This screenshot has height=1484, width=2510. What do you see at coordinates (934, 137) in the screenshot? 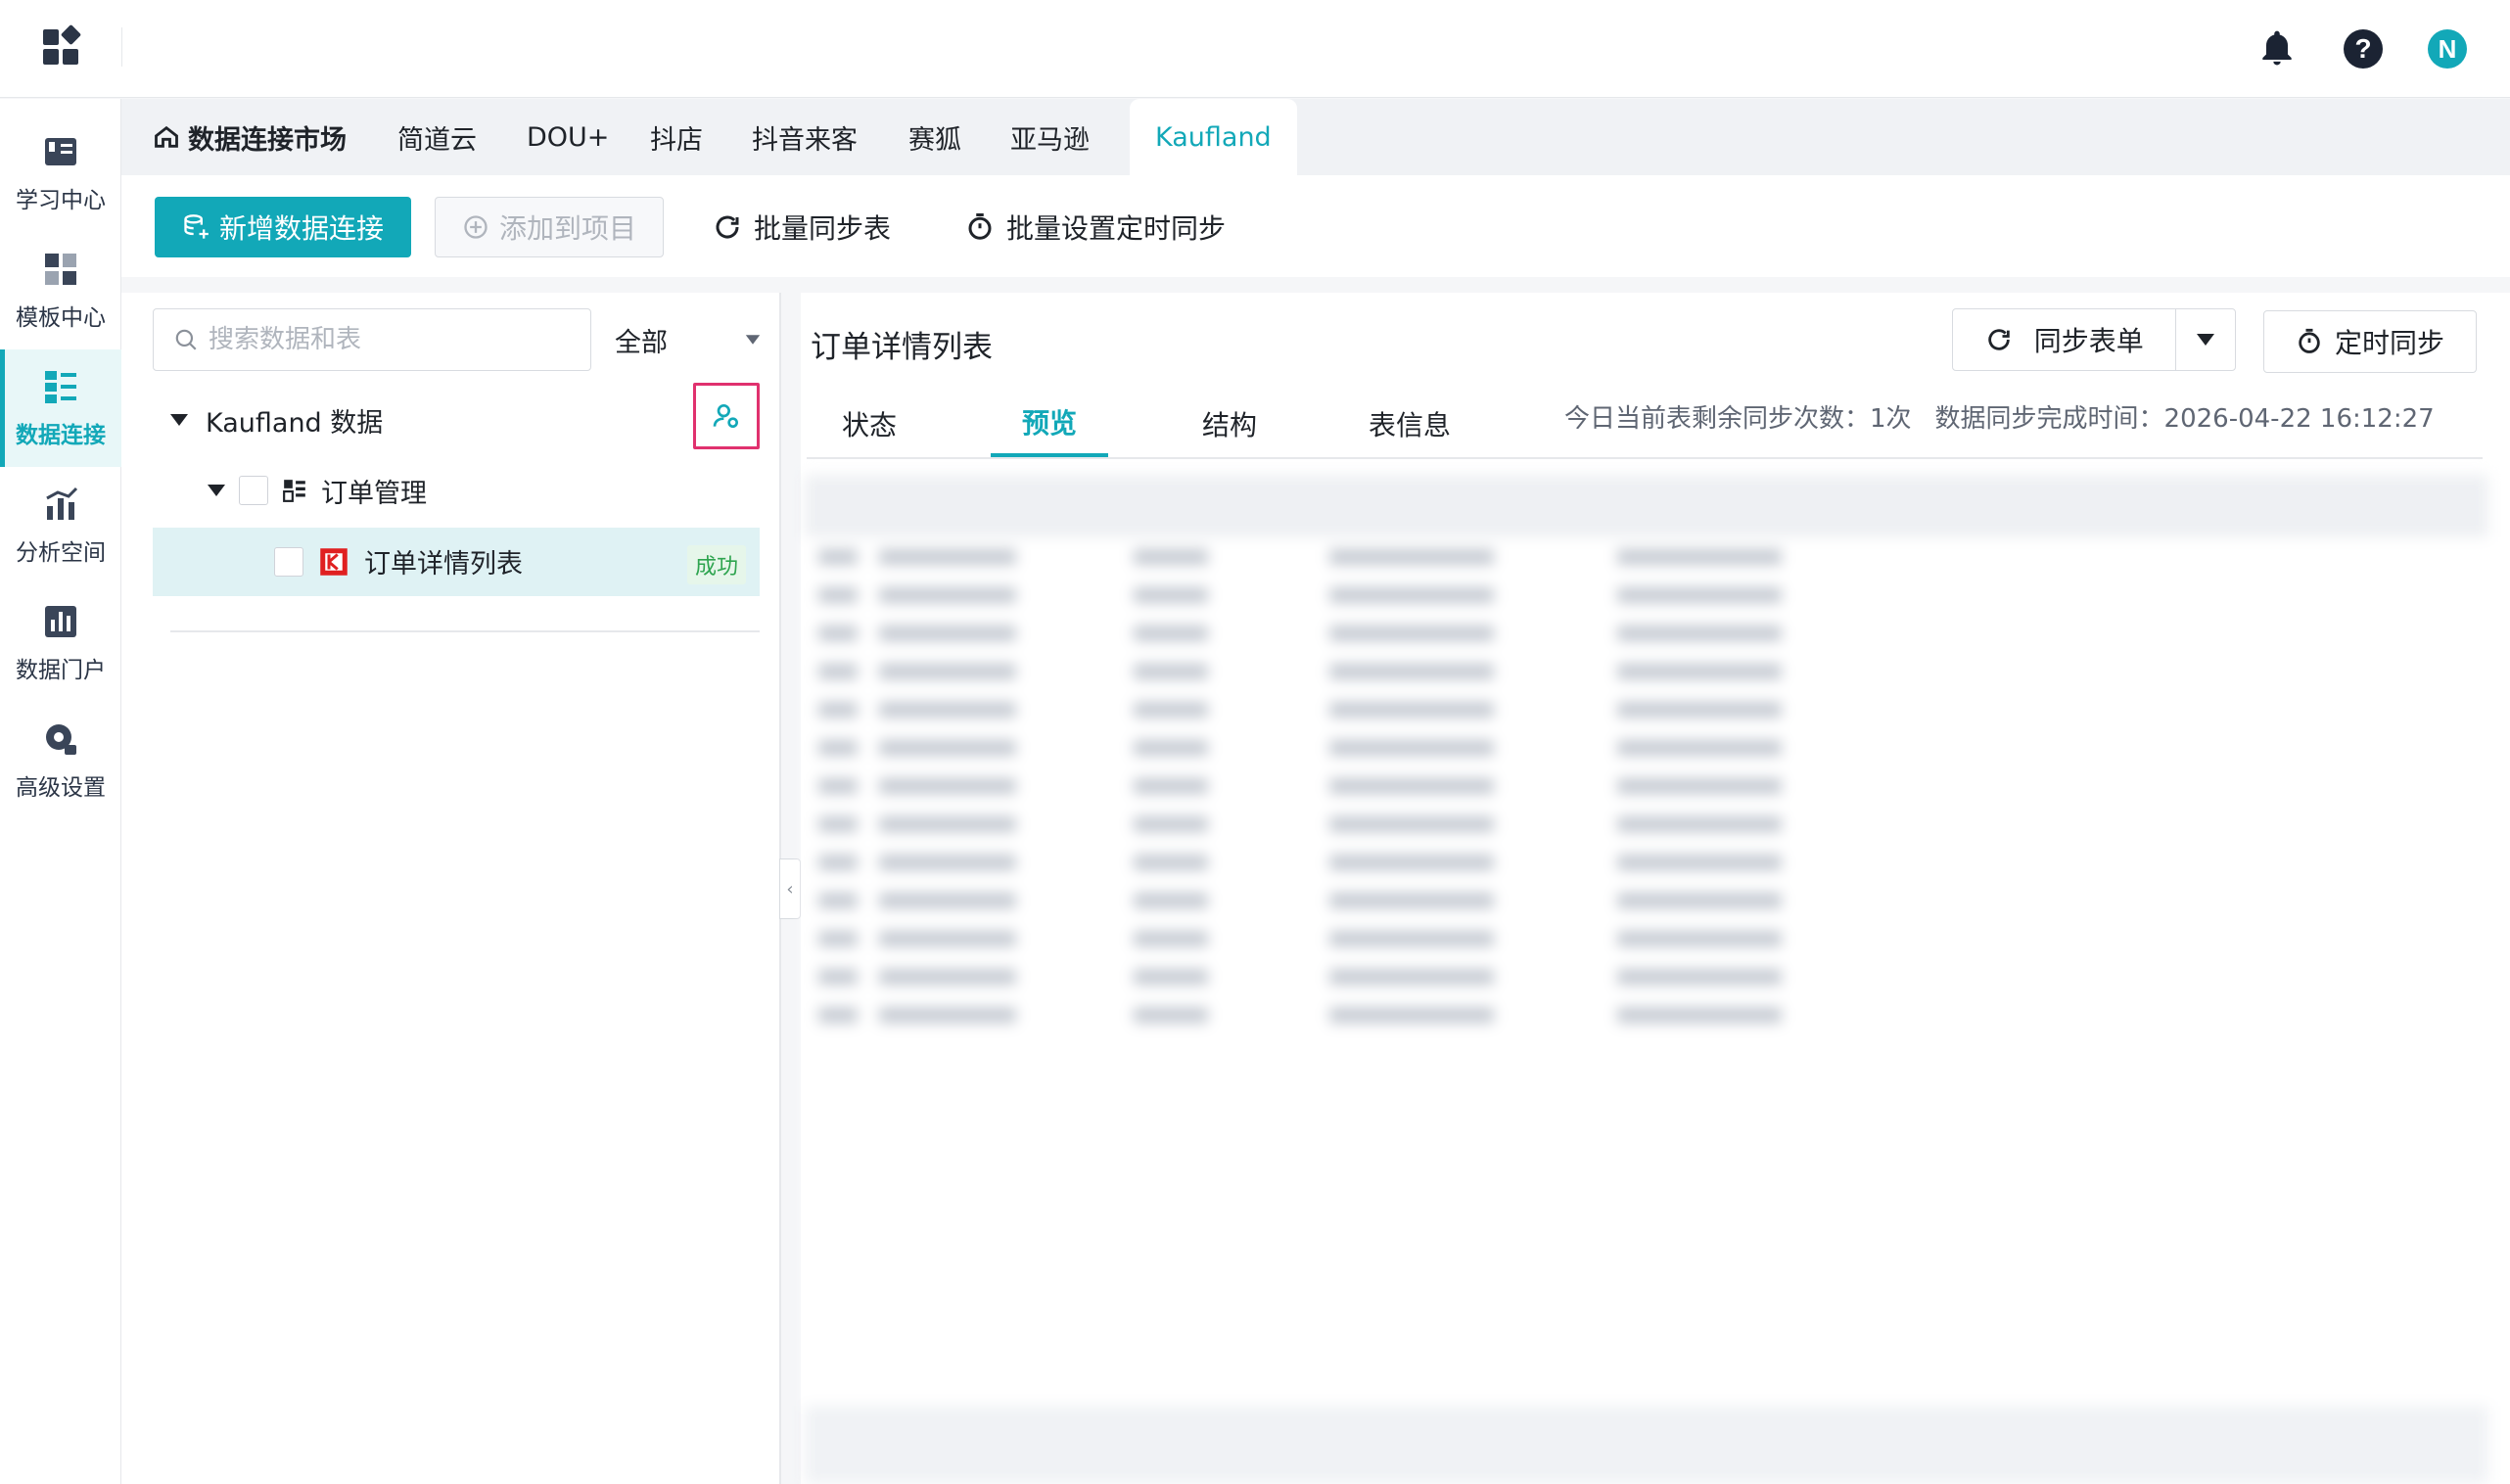
I see `tab-saihu: 赛狐` at bounding box center [934, 137].